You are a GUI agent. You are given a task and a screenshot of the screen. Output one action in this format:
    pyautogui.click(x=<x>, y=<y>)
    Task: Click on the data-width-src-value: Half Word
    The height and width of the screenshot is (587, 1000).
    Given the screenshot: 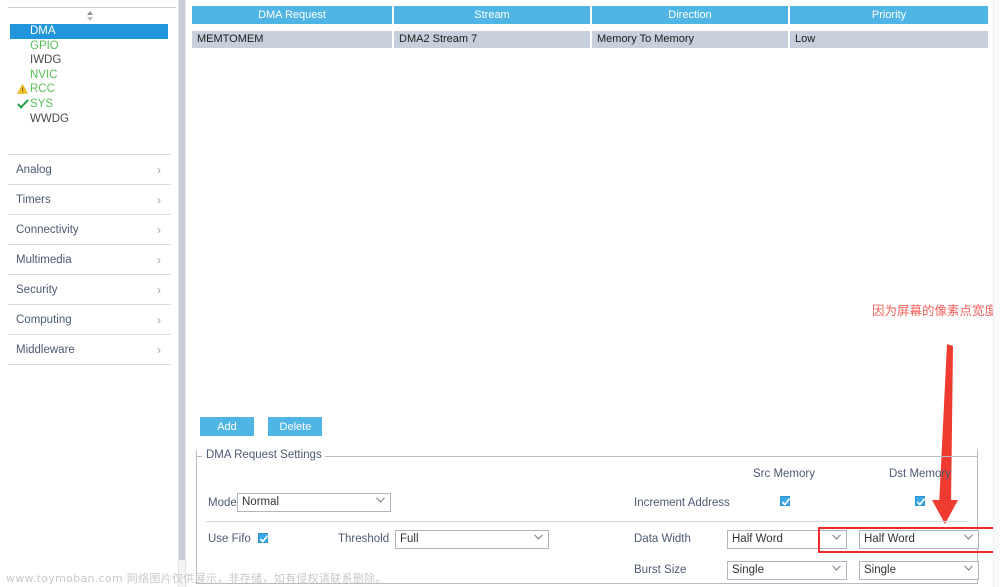 What is the action you would take?
    pyautogui.click(x=757, y=539)
    